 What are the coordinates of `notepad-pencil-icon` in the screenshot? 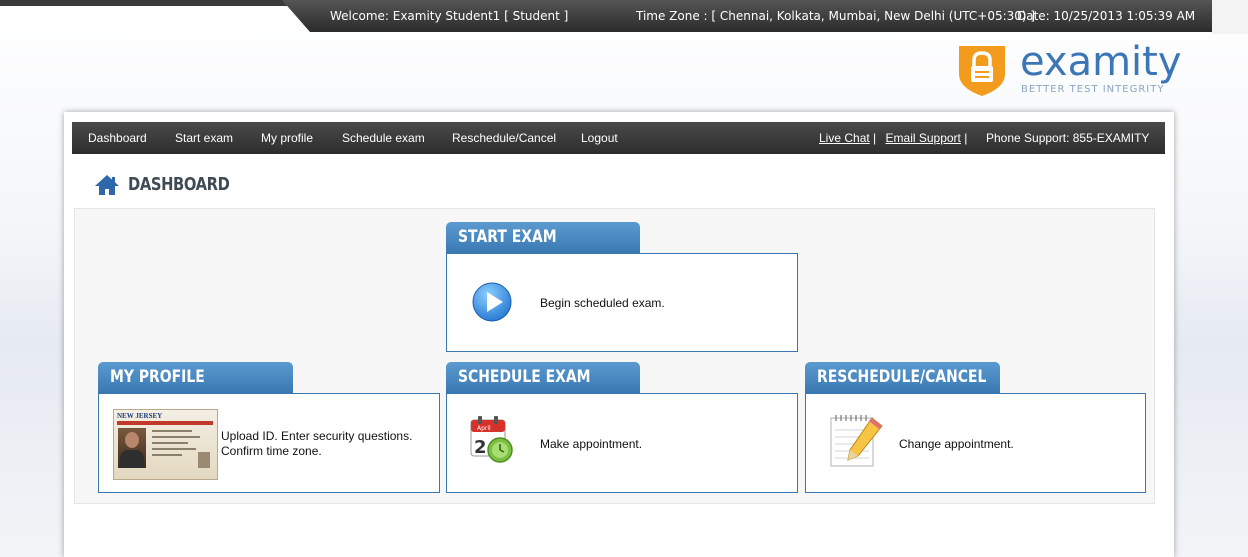 It's located at (856, 441).